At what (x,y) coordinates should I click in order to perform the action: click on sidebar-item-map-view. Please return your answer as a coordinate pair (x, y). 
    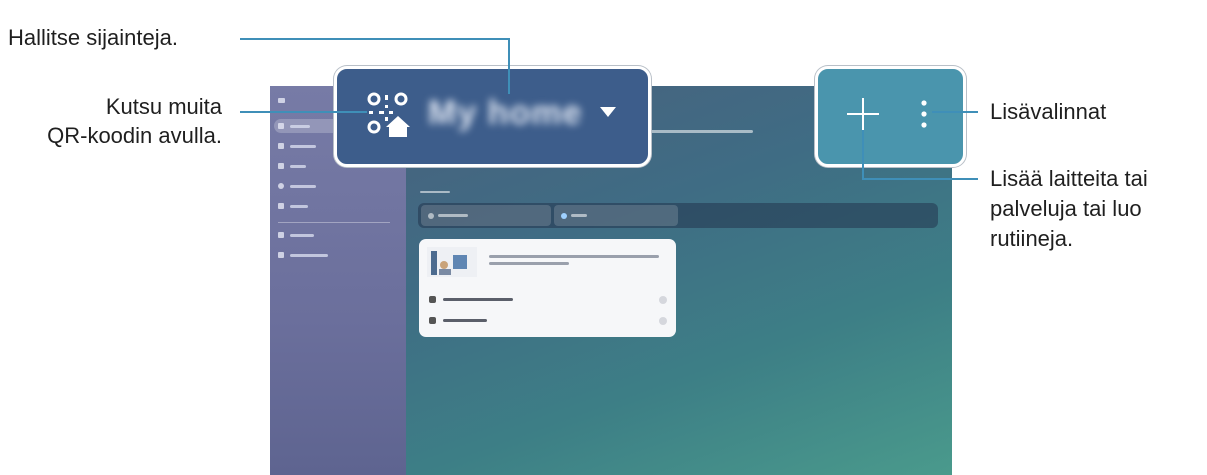
    Looking at the image, I should click on (296, 235).